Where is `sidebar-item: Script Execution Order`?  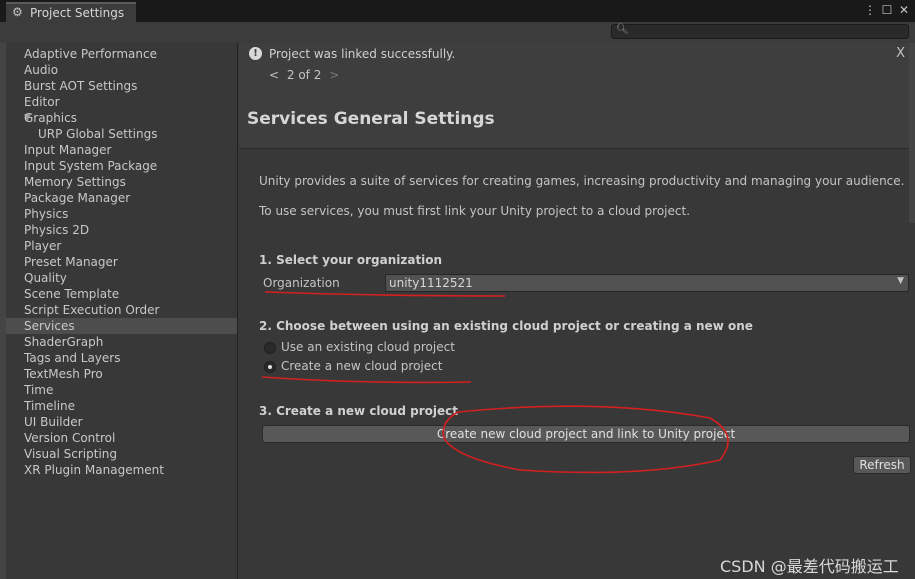 sidebar-item: Script Execution Order is located at coordinates (121, 310).